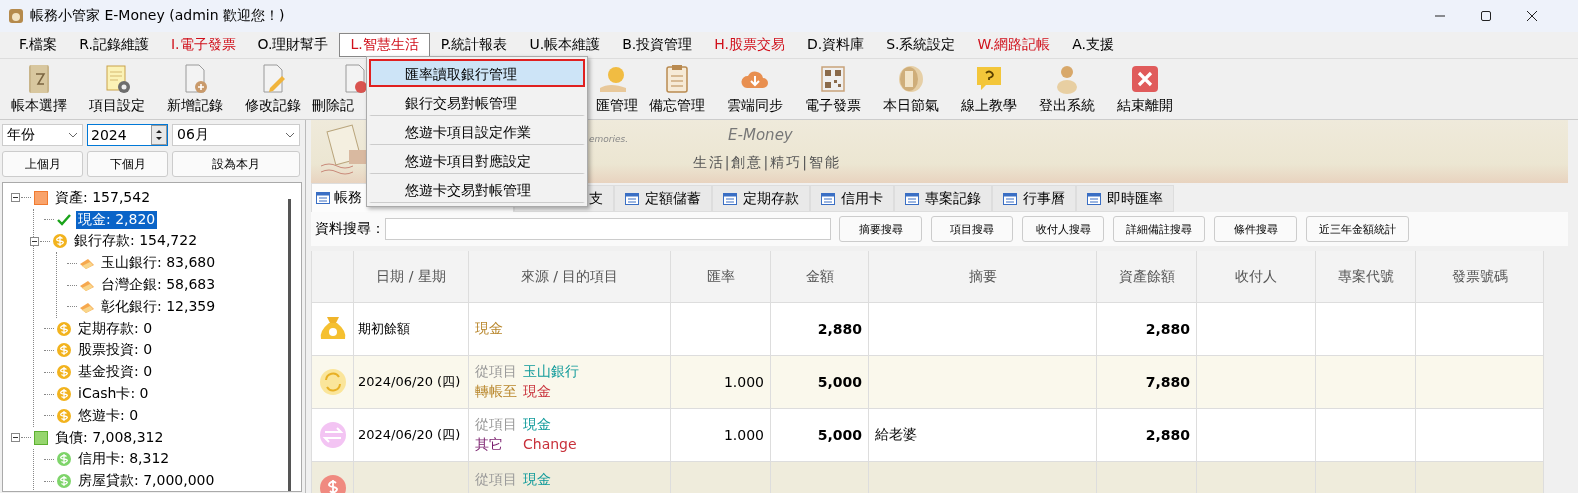 This screenshot has width=1578, height=493. Describe the element at coordinates (496, 392) in the screenshot. I see `item-name: 轉帳至` at that location.